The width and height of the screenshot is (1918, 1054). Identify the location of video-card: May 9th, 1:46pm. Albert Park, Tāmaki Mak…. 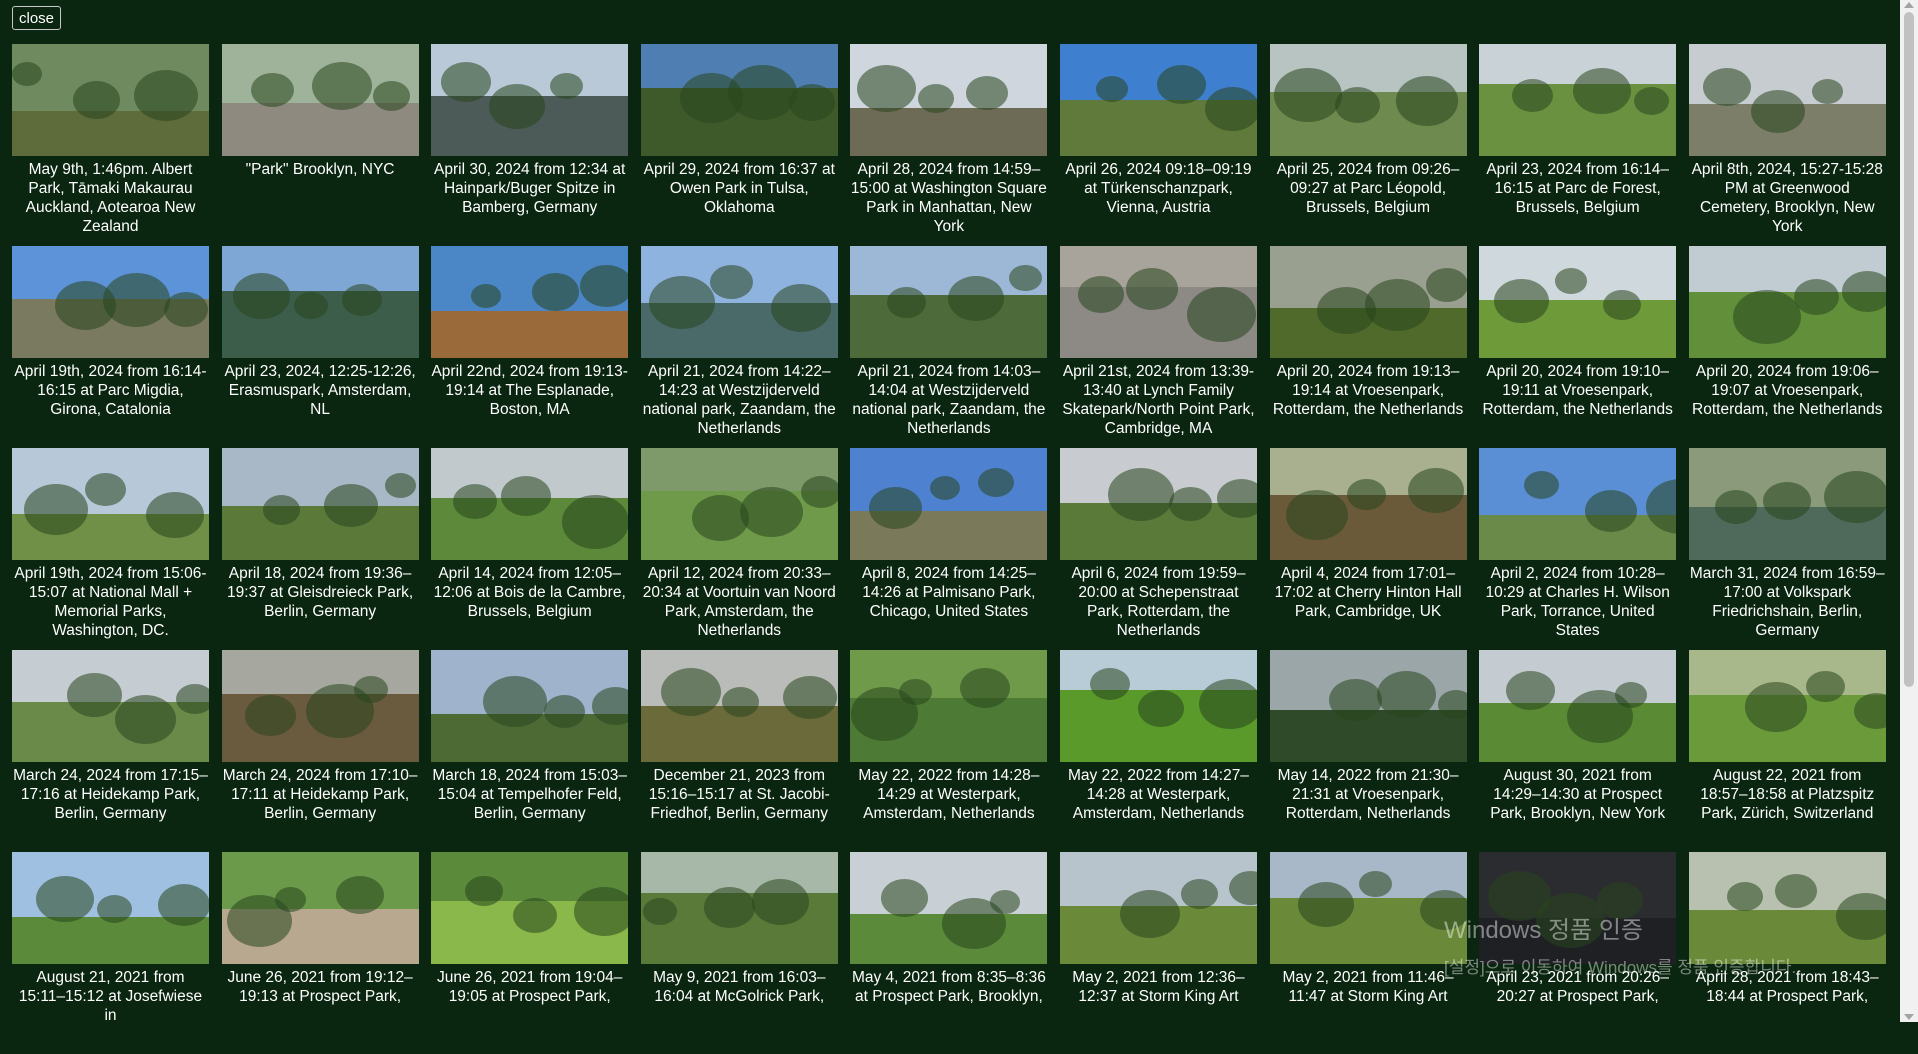
(110, 145).